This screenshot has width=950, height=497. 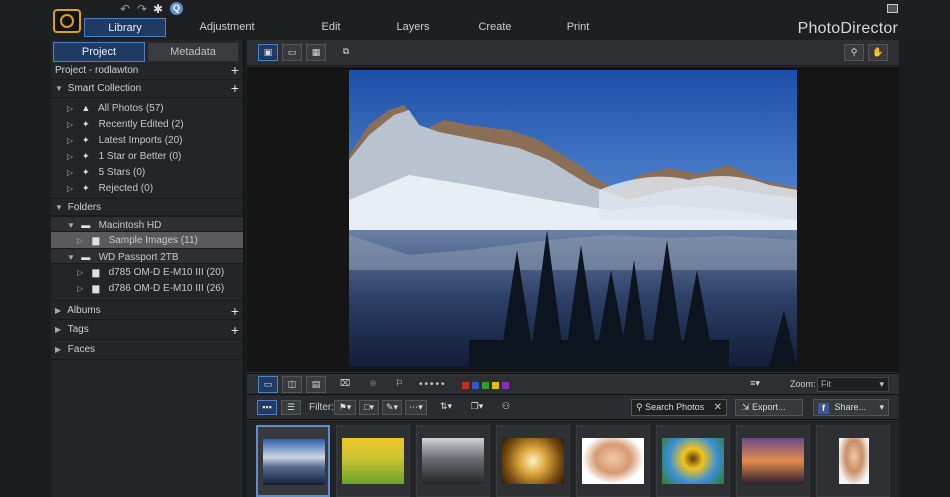 What do you see at coordinates (373, 461) in the screenshot?
I see `thumbnail-bicycle` at bounding box center [373, 461].